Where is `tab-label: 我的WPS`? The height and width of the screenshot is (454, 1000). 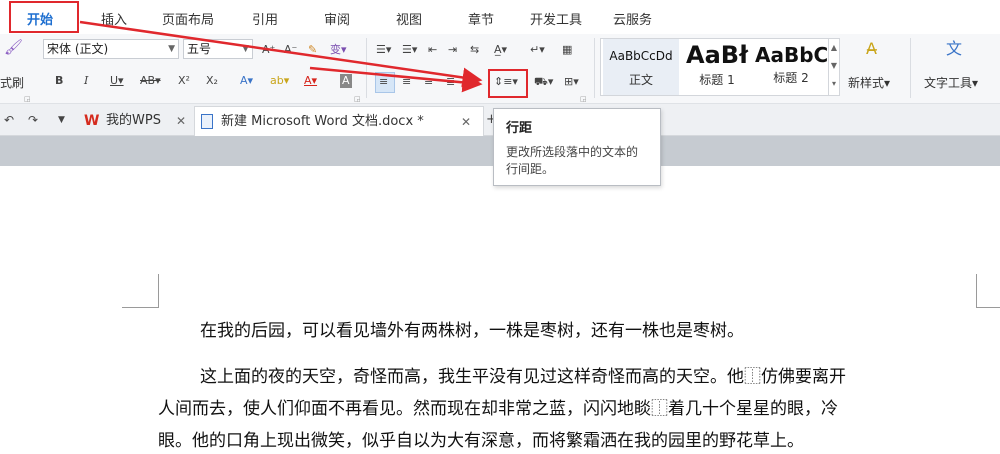
tab-label: 我的WPS is located at coordinates (133, 120).